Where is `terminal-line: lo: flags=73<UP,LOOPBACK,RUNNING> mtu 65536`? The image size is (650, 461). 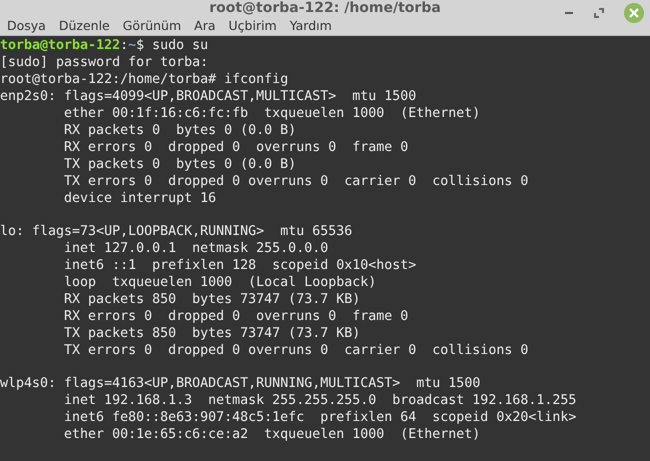
terminal-line: lo: flags=73<UP,LOOPBACK,RUNNING> mtu 65536 is located at coordinates (176, 233).